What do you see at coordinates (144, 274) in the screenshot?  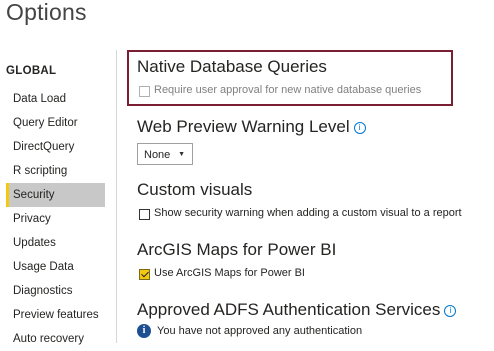 I see `arcgis-checkbox` at bounding box center [144, 274].